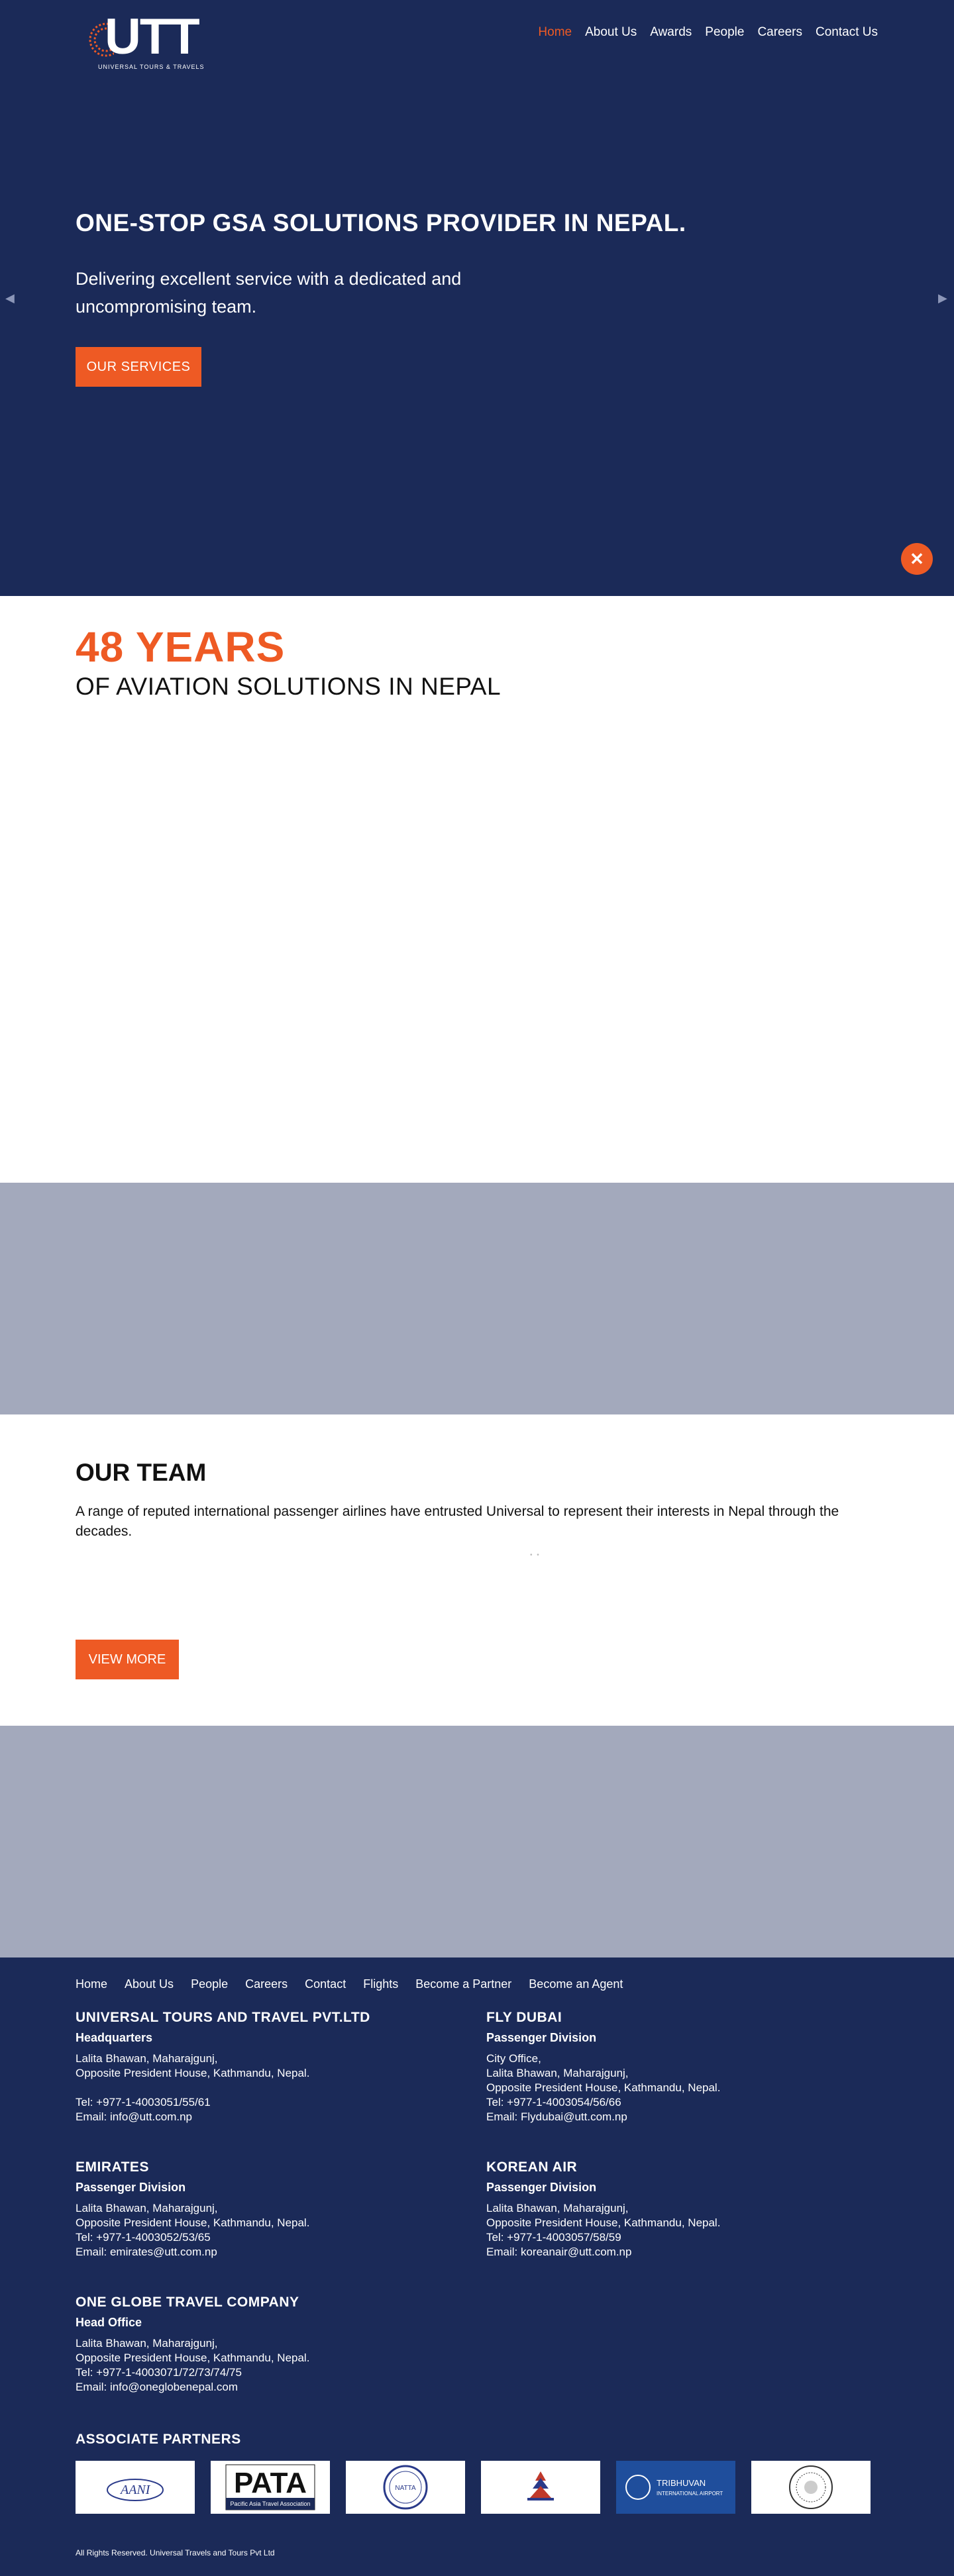 Image resolution: width=954 pixels, height=2576 pixels. Describe the element at coordinates (690, 2494) in the screenshot. I see `tia-tagline: INTERNATIONAL AIRPORT` at that location.